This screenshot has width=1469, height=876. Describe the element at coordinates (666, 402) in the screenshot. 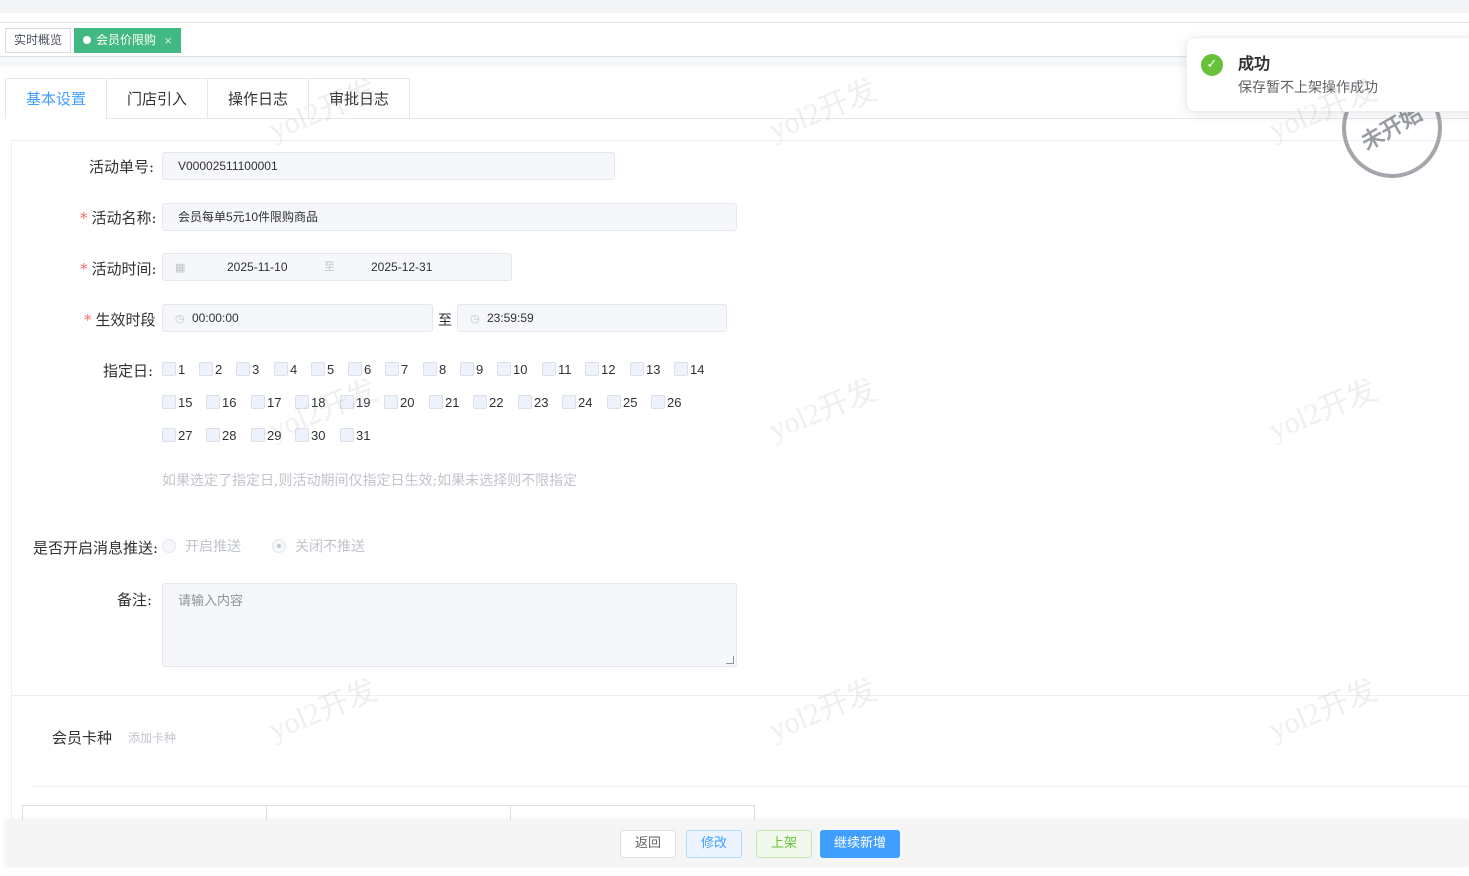

I see `day-checkbox: 26` at that location.